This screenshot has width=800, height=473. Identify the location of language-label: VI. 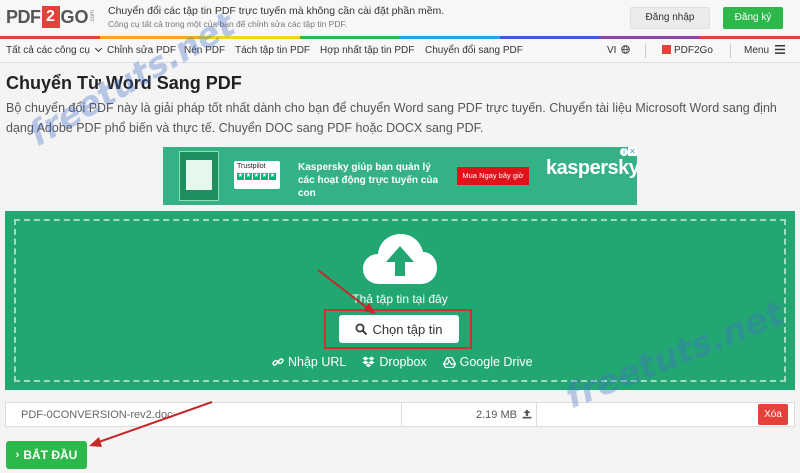
(612, 50).